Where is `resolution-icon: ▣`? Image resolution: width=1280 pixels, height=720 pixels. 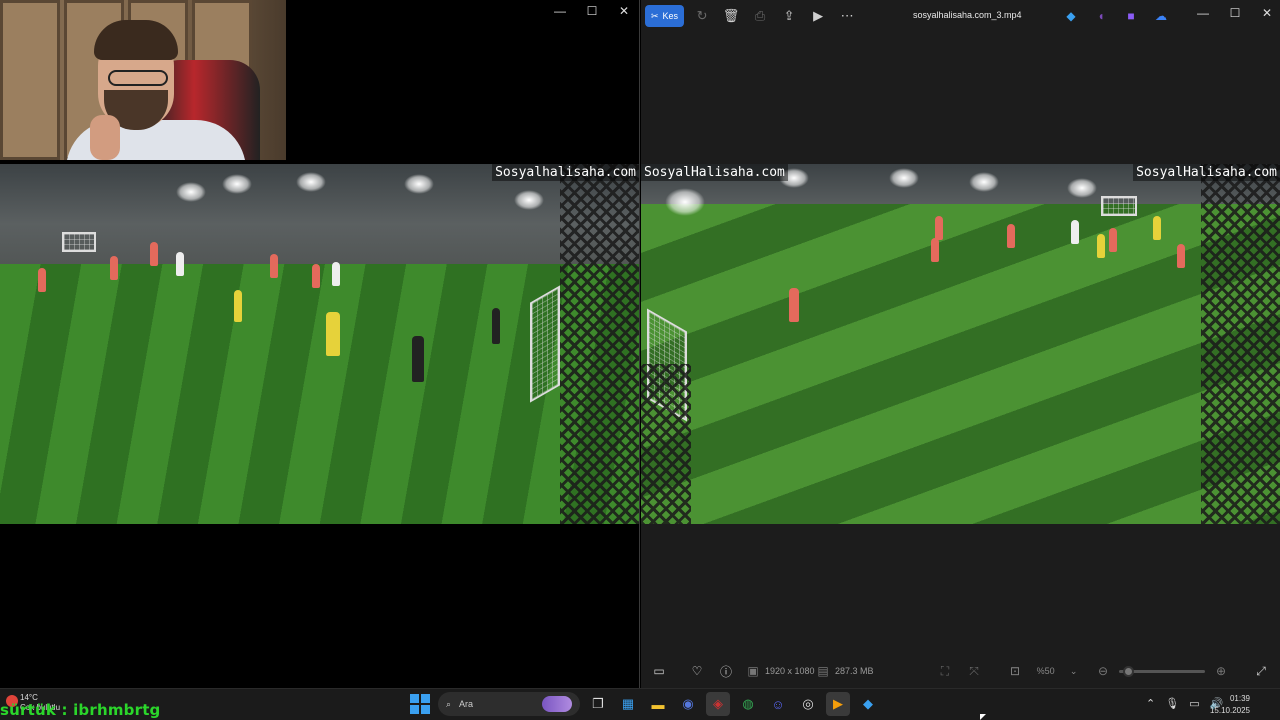 resolution-icon: ▣ is located at coordinates (753, 671).